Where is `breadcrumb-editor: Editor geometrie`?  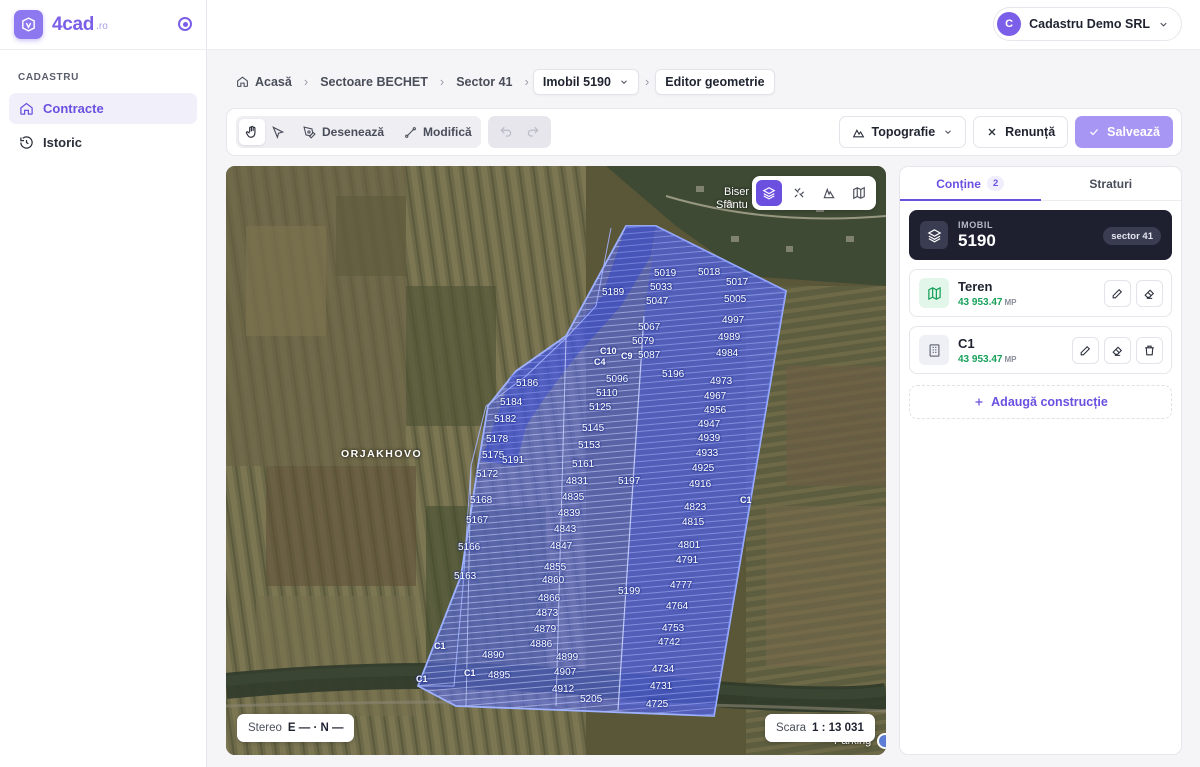
breadcrumb-editor: Editor geometrie is located at coordinates (715, 81).